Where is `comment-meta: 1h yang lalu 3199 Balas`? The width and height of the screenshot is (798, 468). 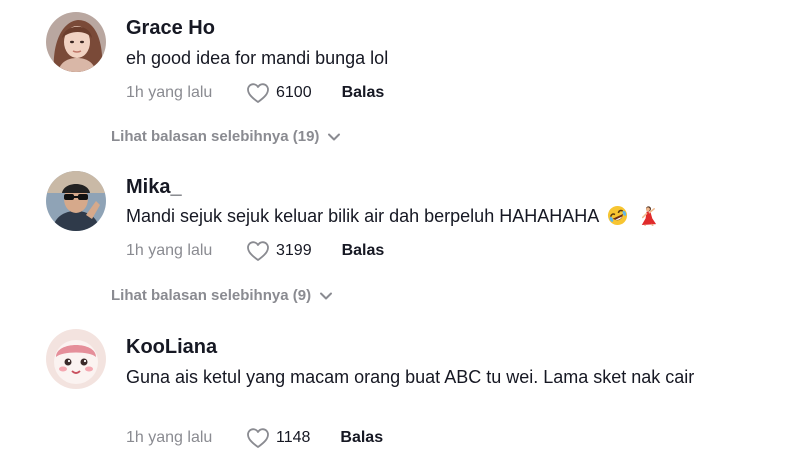 comment-meta: 1h yang lalu 3199 Balas is located at coordinates (255, 251).